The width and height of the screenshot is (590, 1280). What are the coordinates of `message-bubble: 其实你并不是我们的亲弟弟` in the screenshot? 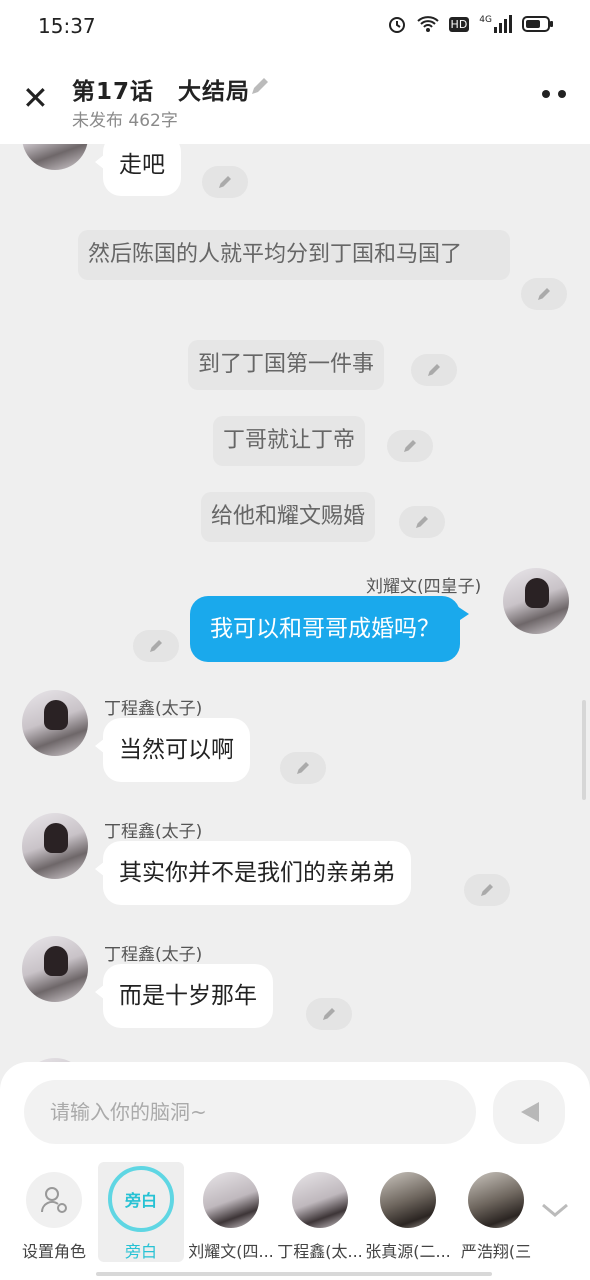 It's located at (253, 873).